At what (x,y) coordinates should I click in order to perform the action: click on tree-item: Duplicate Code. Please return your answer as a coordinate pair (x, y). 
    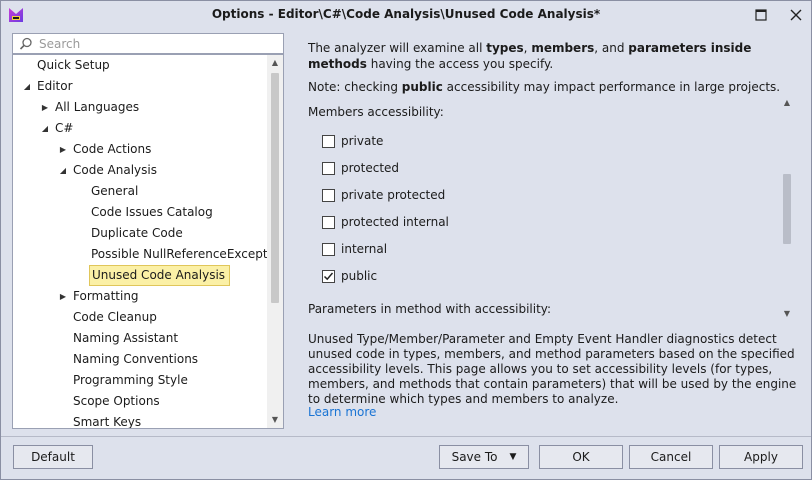
    Looking at the image, I should click on (140, 233).